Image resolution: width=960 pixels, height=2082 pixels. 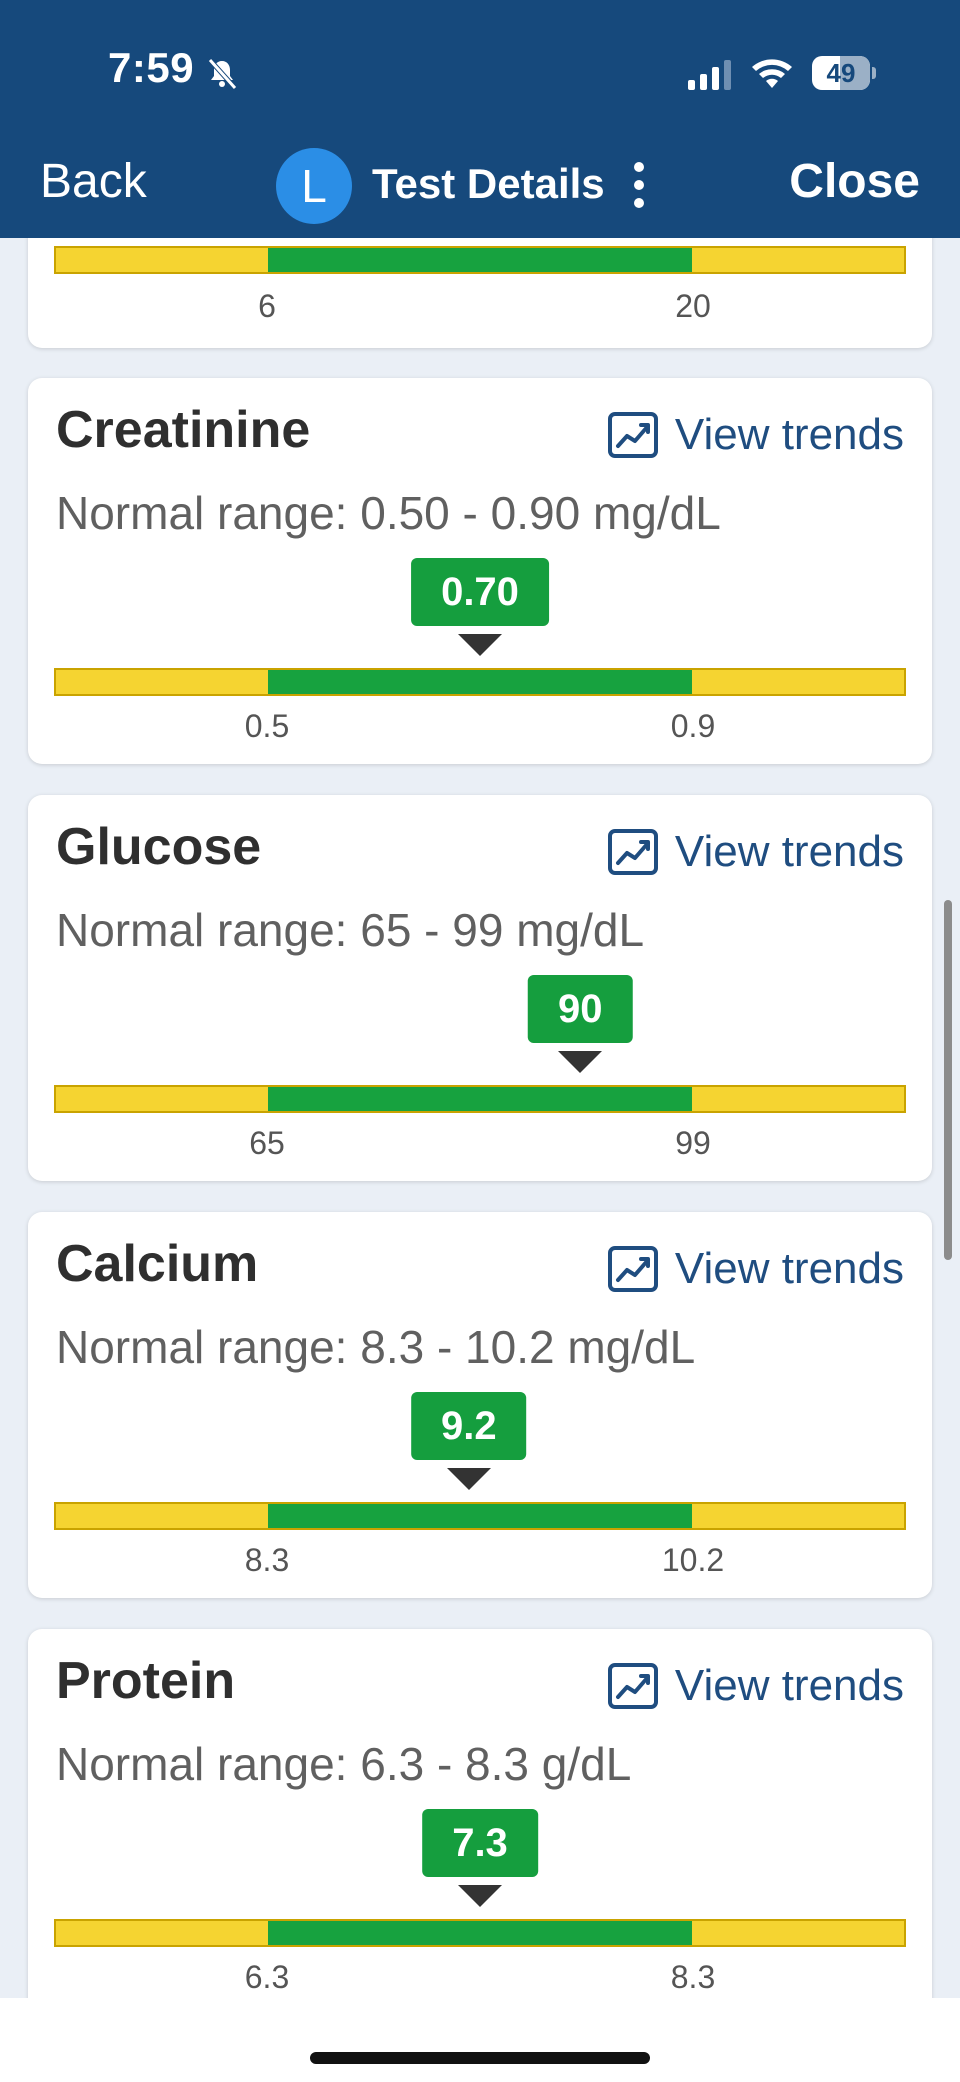 I want to click on test-name: Glucose, so click(x=159, y=847).